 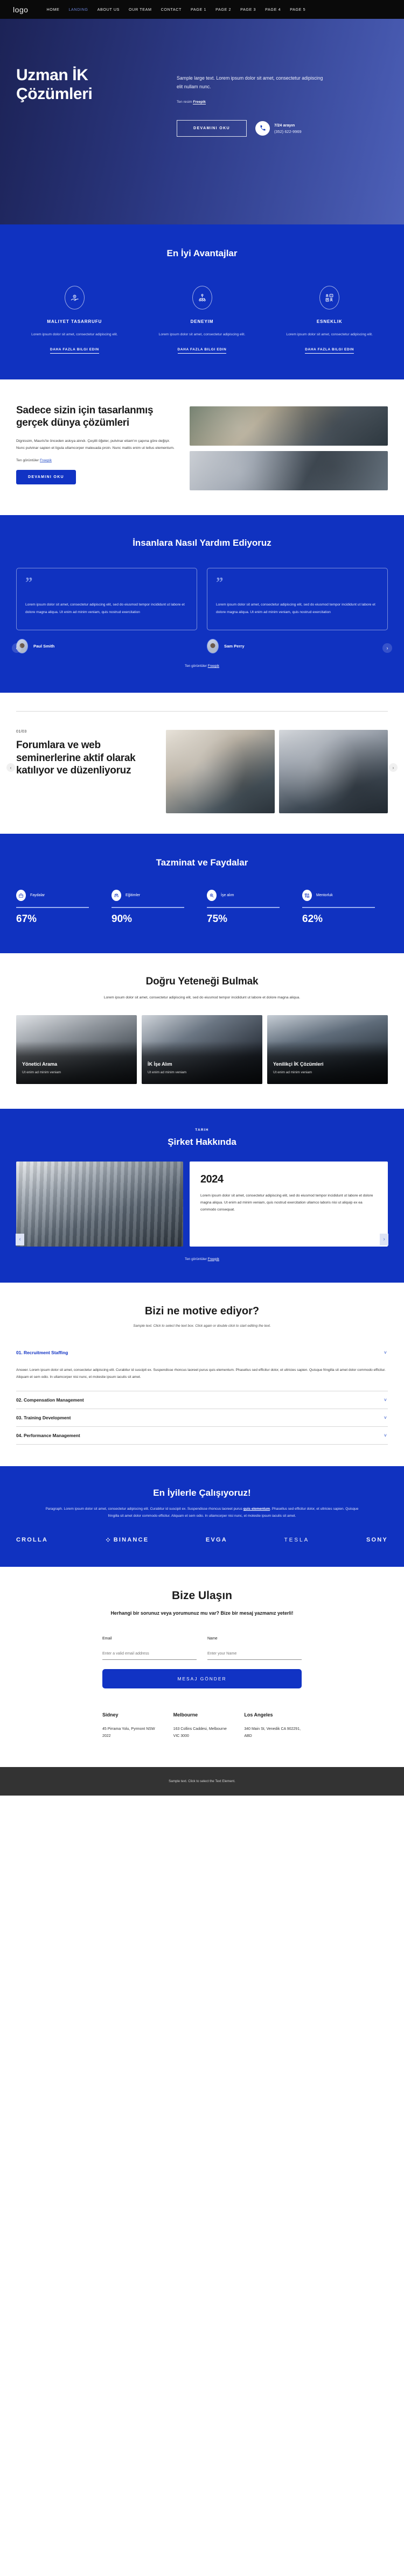 What do you see at coordinates (223, 10) in the screenshot?
I see `nav-item-page-2: PAGE 2` at bounding box center [223, 10].